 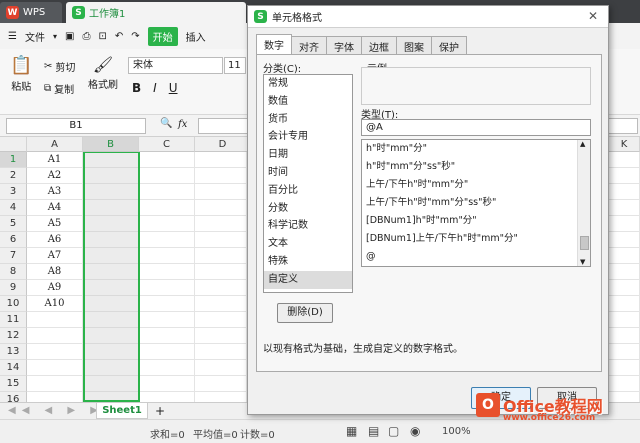 What do you see at coordinates (196, 36) in the screenshot?
I see `tab-insert: 插入` at bounding box center [196, 36].